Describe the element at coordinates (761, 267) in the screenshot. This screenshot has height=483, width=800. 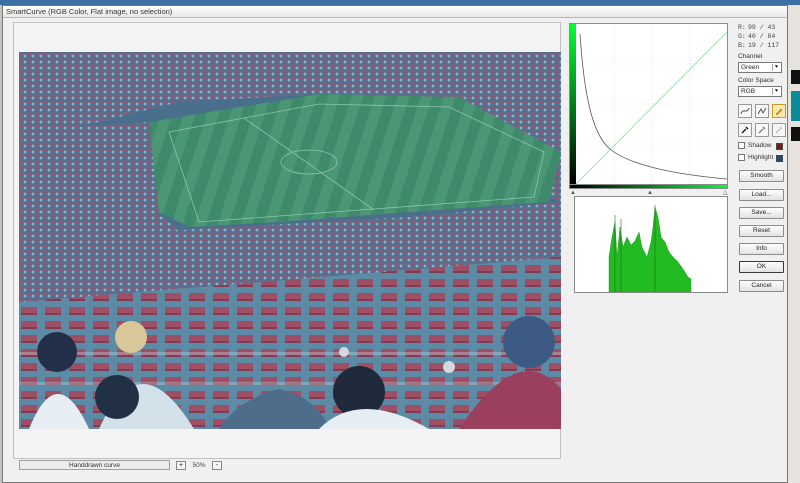
I see `ok-button: OK` at that location.